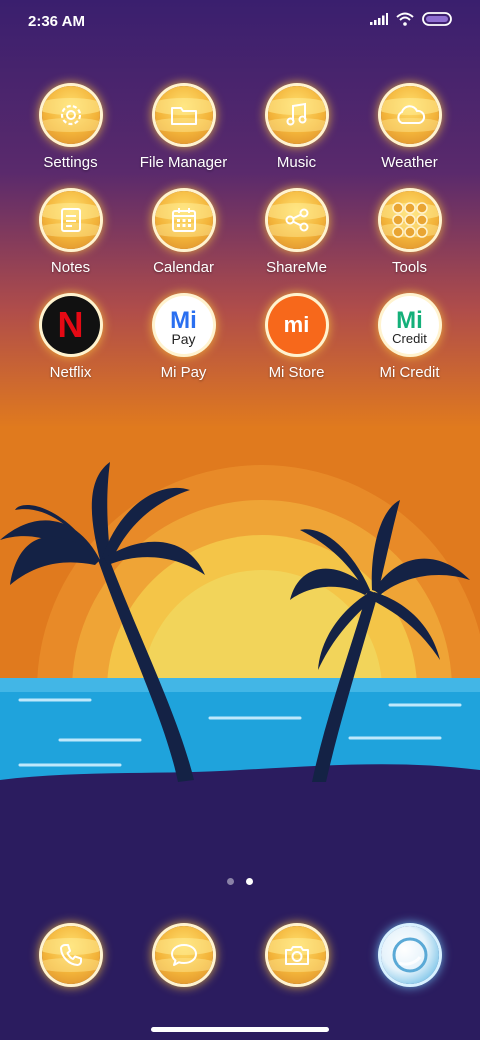 The width and height of the screenshot is (480, 1040). I want to click on mi-store-icon: mi, so click(296, 325).